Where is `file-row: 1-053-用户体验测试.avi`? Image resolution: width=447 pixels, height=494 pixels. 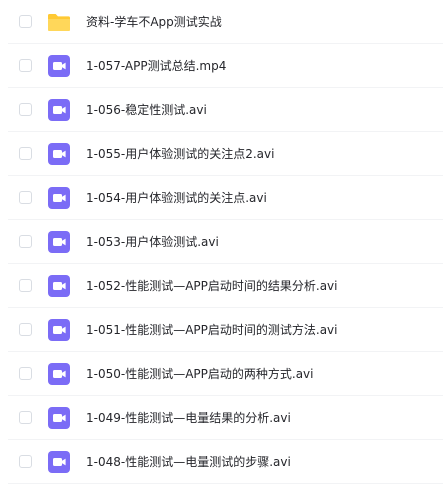
file-row: 1-053-用户体验测试.avi is located at coordinates (223, 242).